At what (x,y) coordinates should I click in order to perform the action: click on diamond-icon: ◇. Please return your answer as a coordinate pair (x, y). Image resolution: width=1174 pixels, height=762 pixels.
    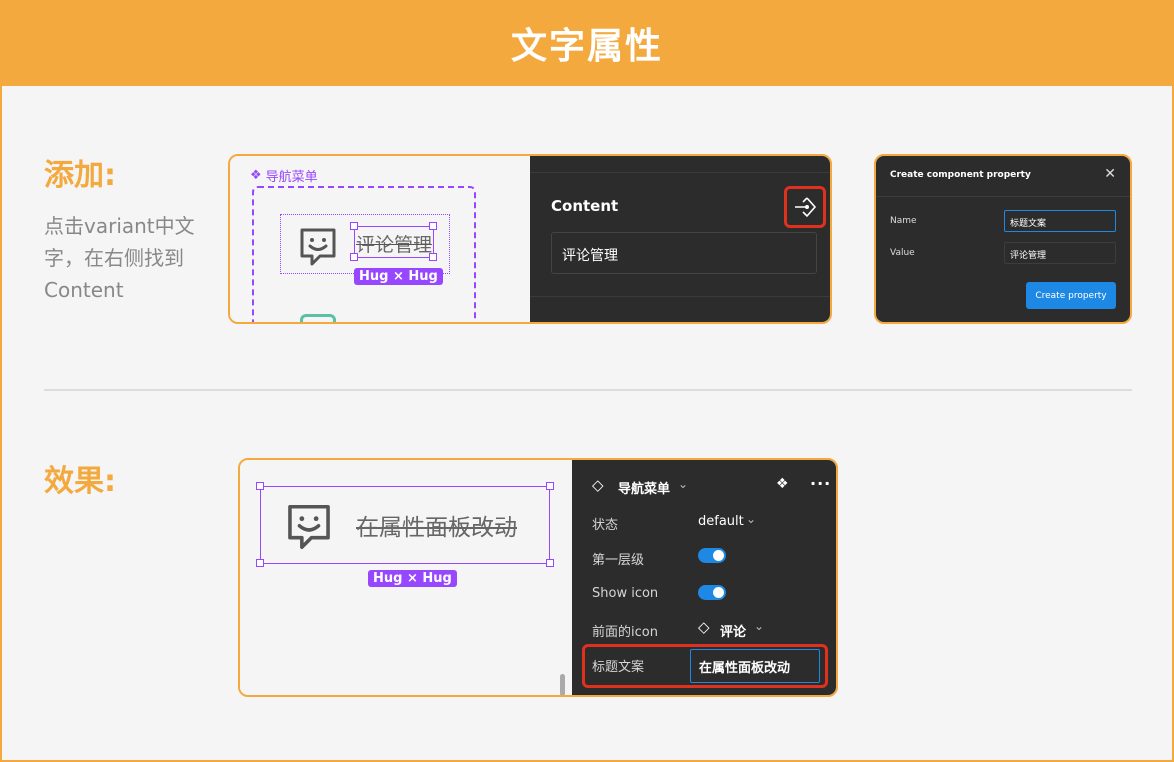
    Looking at the image, I should click on (704, 627).